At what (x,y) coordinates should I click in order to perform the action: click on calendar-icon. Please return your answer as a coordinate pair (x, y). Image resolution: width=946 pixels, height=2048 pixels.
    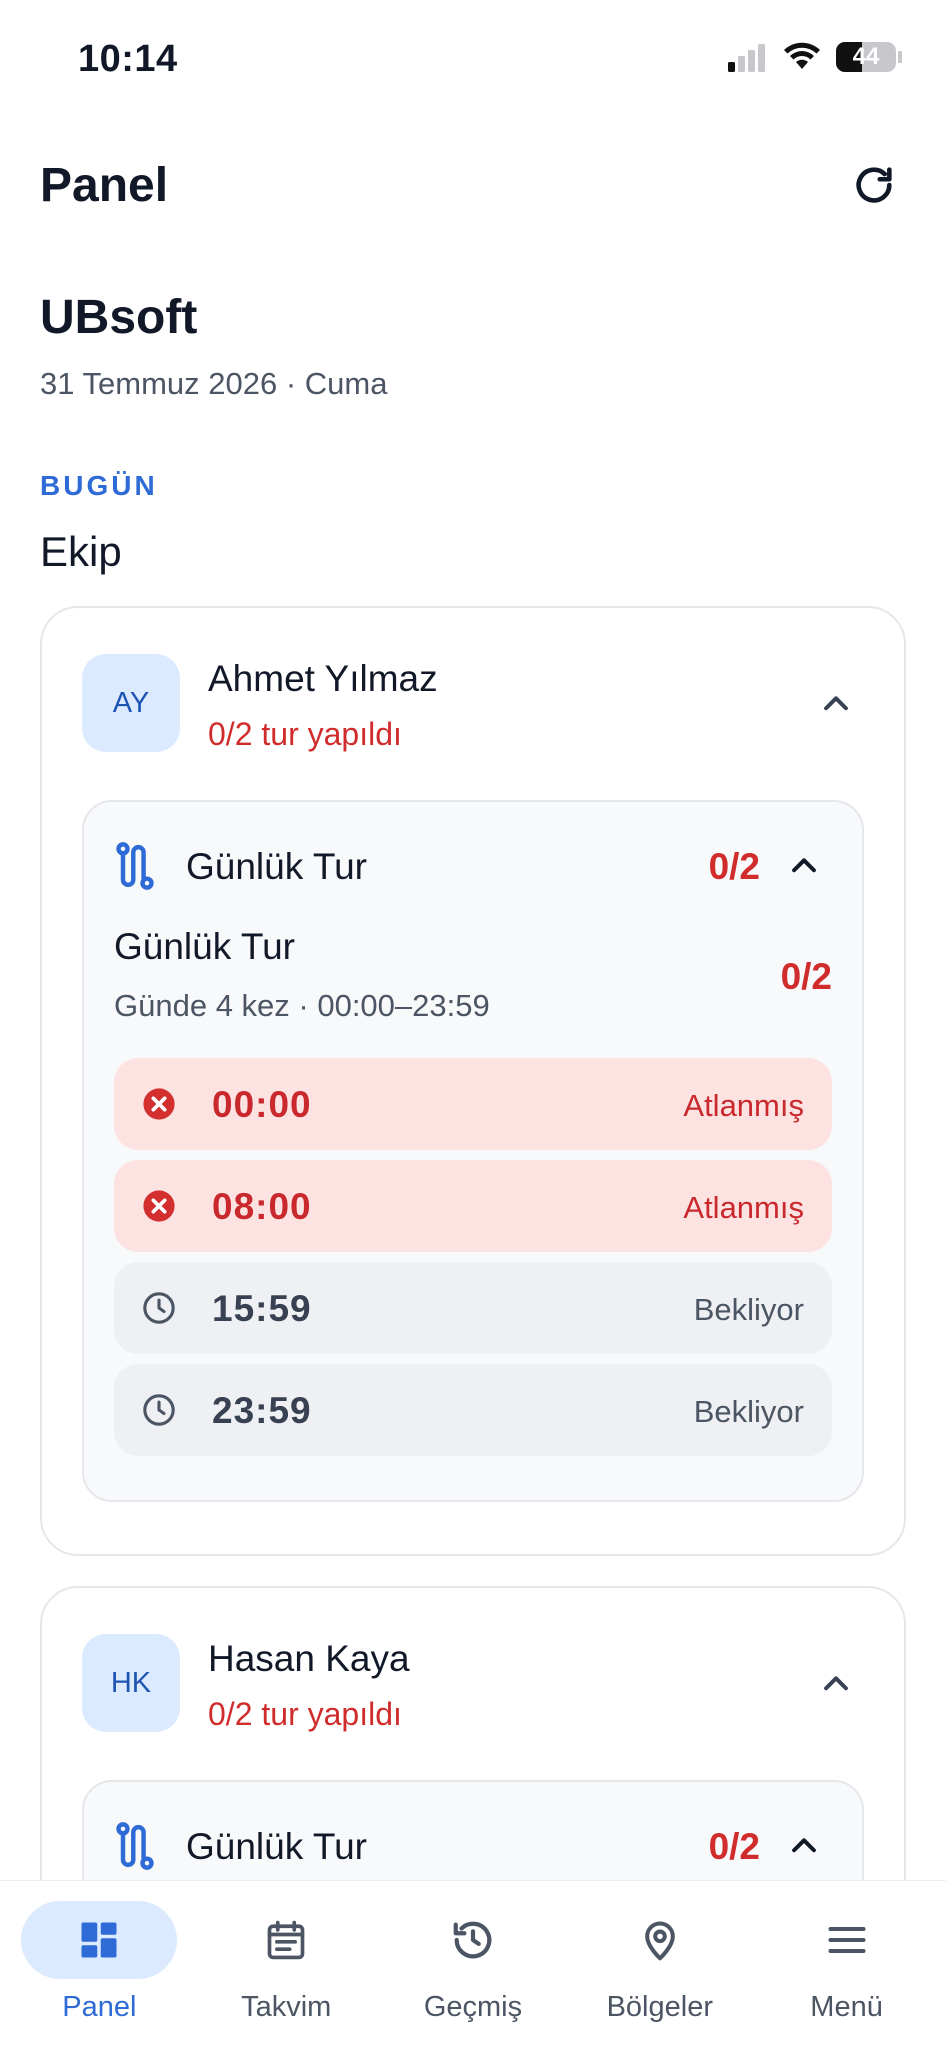
    Looking at the image, I should click on (286, 1940).